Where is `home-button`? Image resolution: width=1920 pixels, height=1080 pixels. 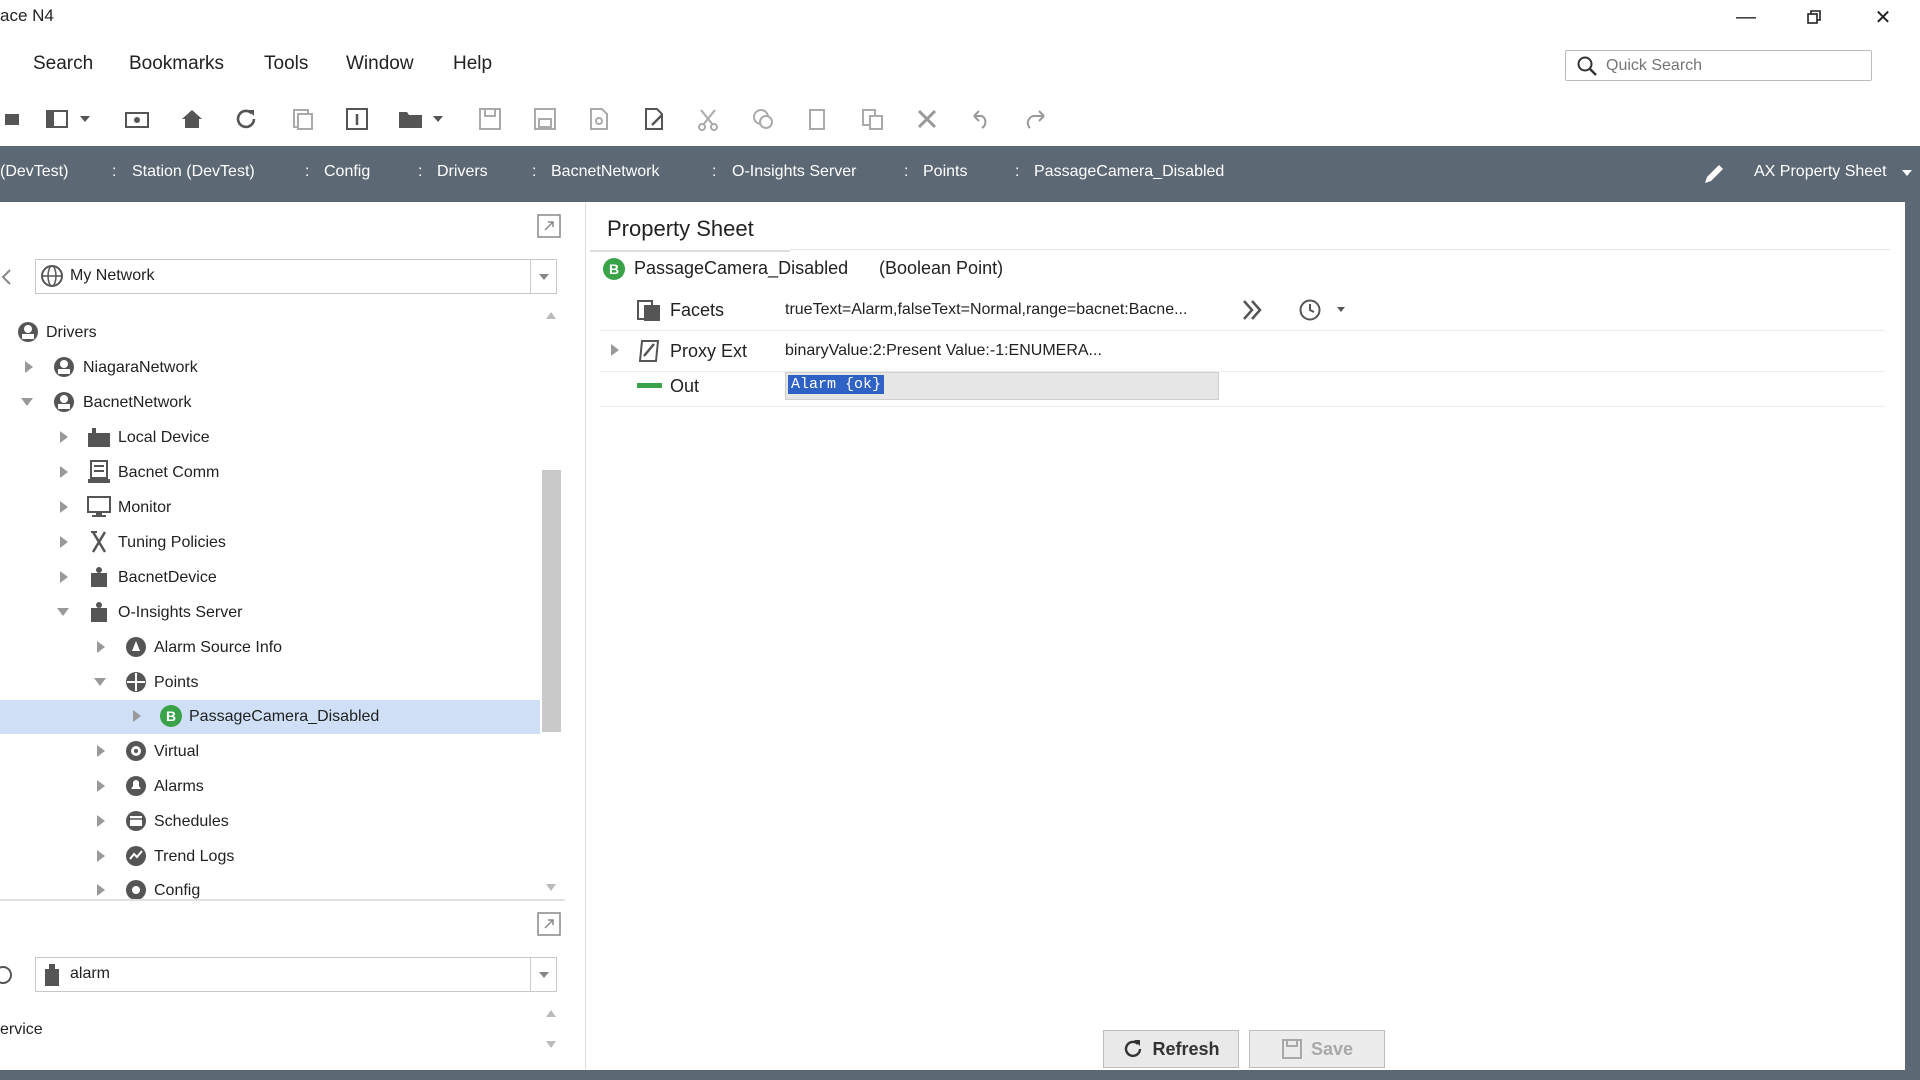
home-button is located at coordinates (192, 119).